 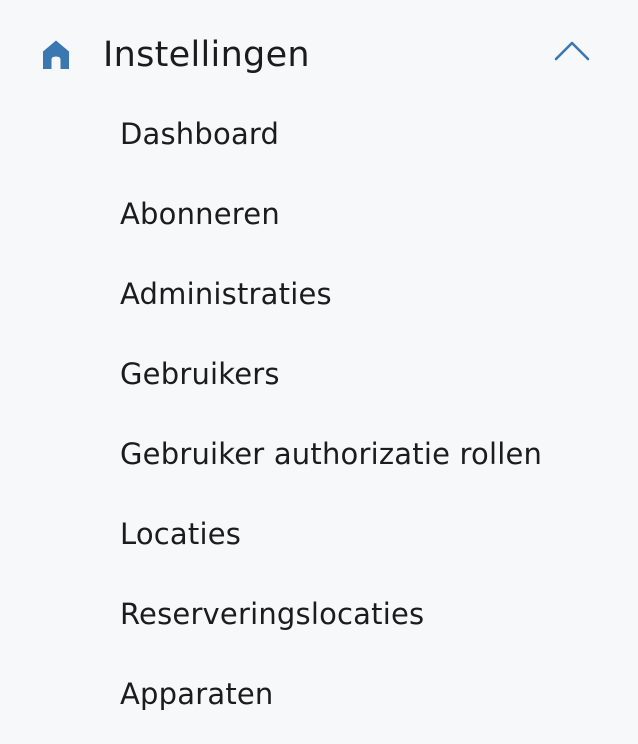 I want to click on section-title: Instellingen, so click(x=206, y=55).